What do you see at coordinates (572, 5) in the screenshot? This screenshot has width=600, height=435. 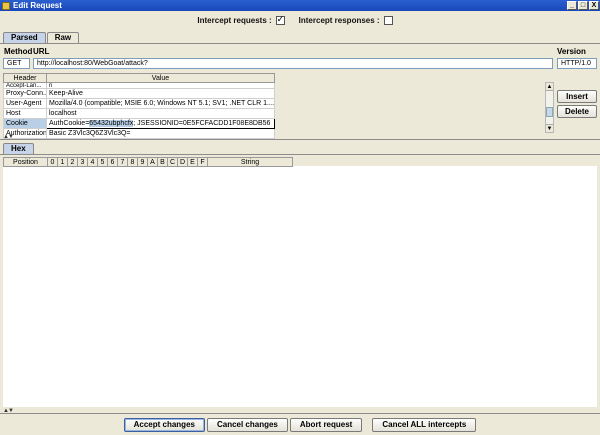 I see `minimize-icon: _` at bounding box center [572, 5].